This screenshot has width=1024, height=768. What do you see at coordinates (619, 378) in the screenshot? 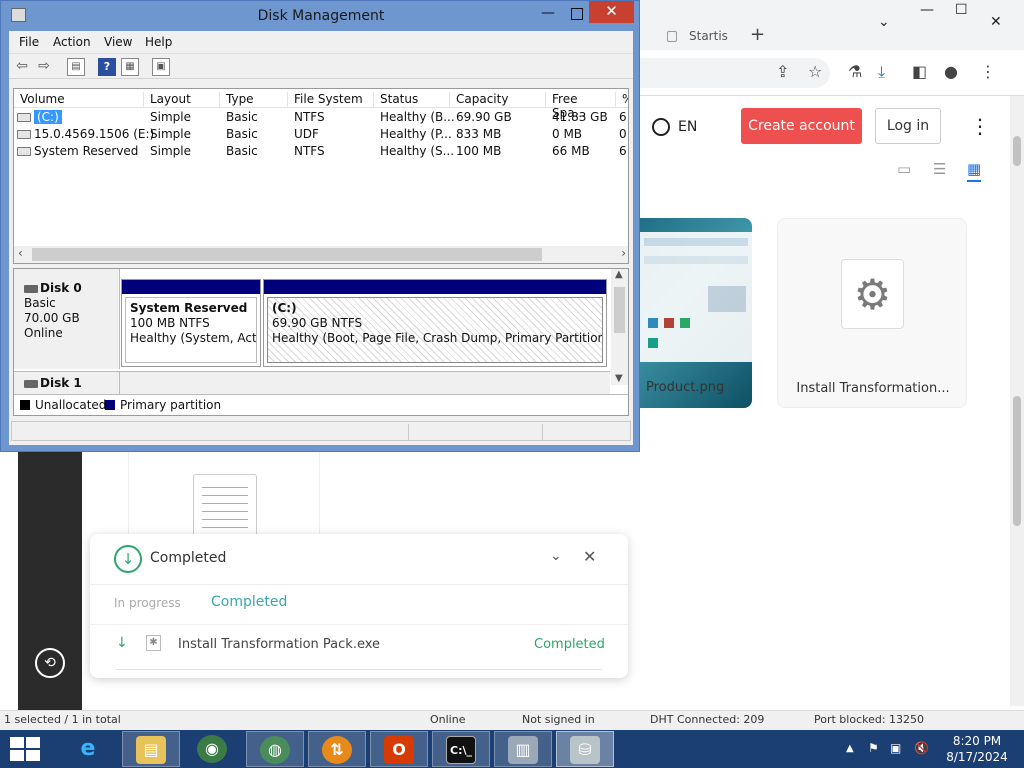
I see `scroll-down-icon: ▼` at bounding box center [619, 378].